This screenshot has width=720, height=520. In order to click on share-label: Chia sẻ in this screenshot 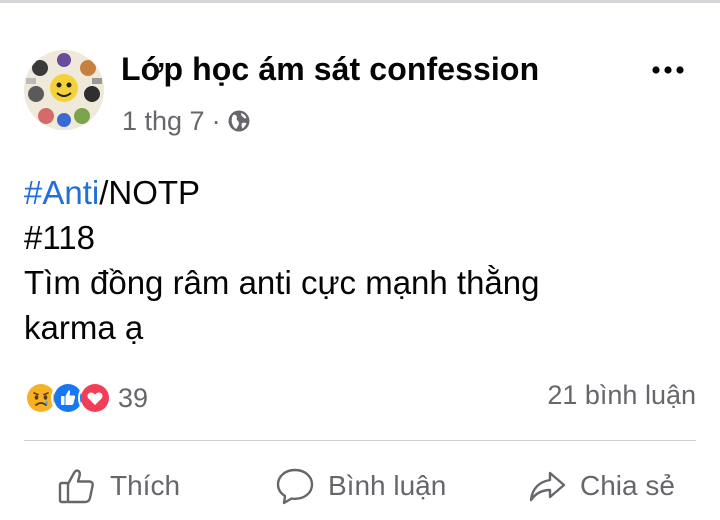, I will do `click(627, 485)`.